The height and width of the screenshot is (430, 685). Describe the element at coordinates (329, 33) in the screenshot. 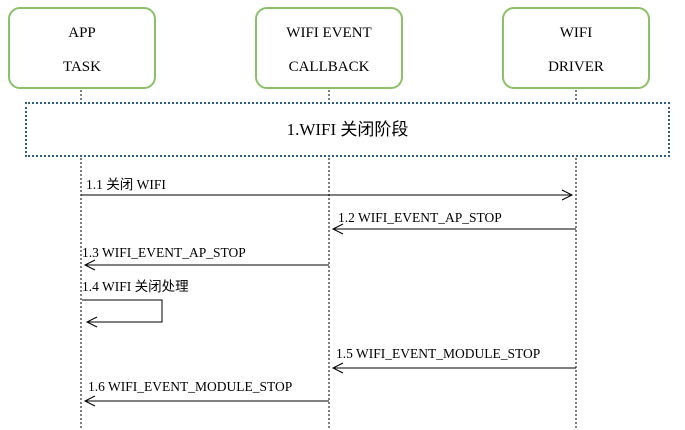

I see `participant-callback-line1: WIFI EVENT` at that location.